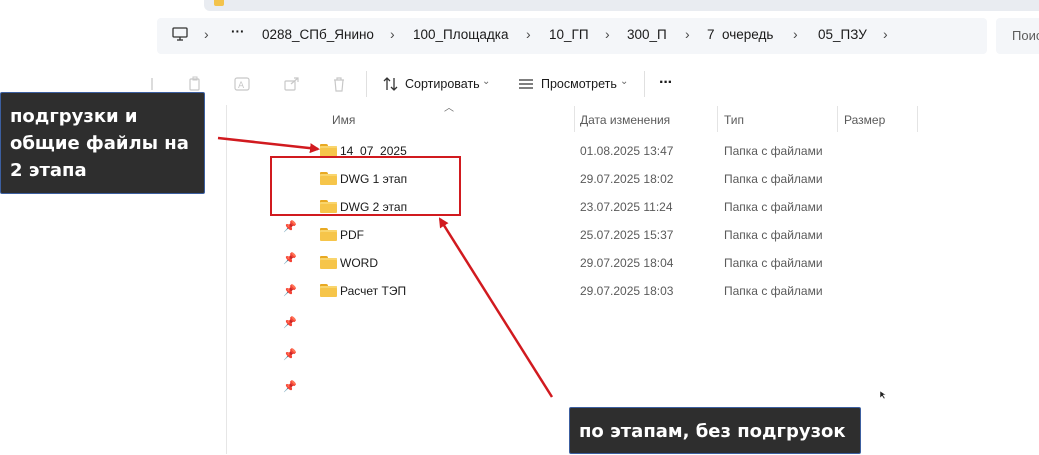 This screenshot has width=1039, height=455. I want to click on pane-divider, so click(226, 279).